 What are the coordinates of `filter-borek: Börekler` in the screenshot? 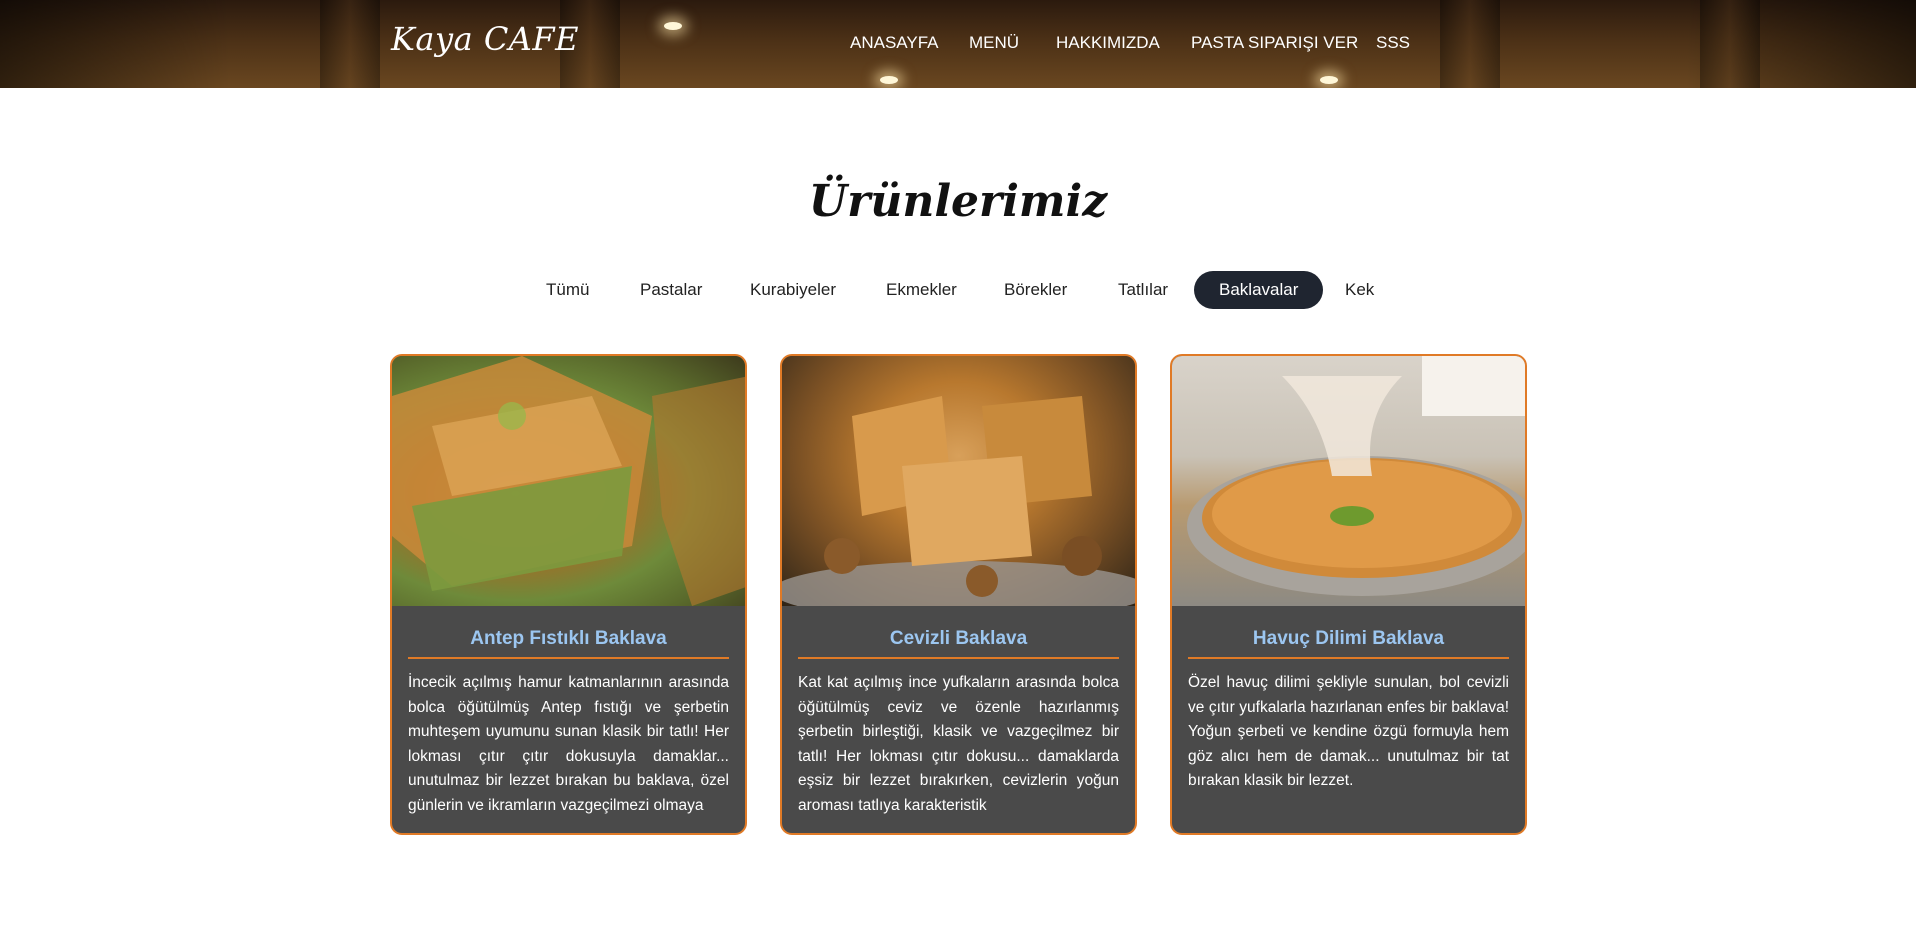 It's located at (1035, 290).